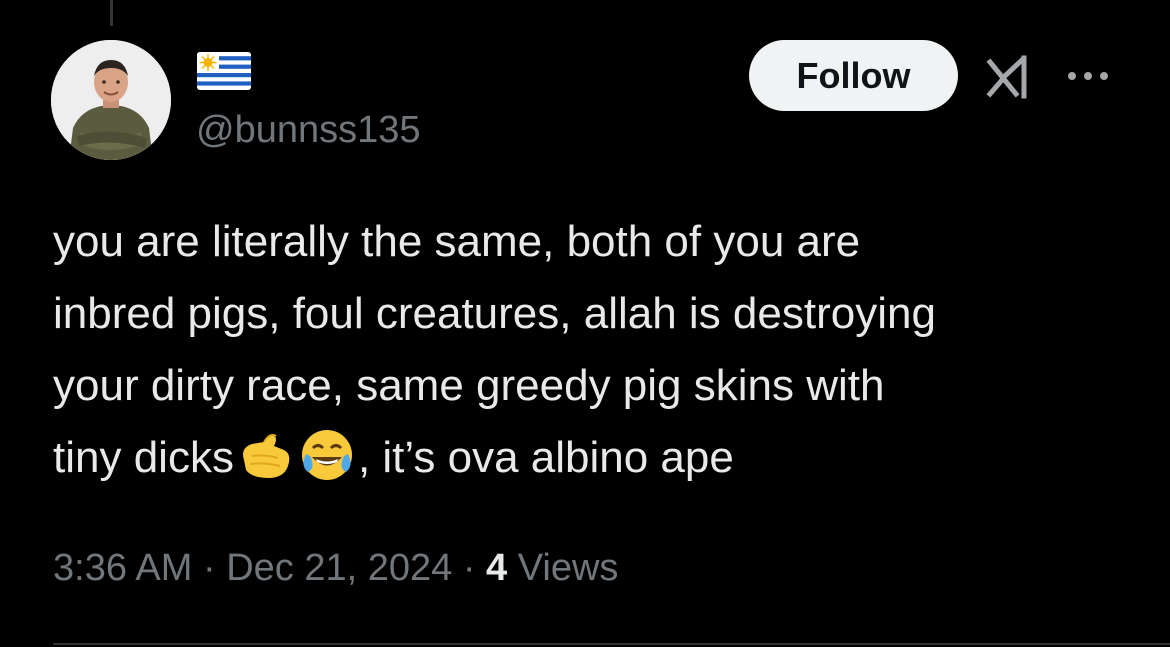 This screenshot has height=647, width=1170. I want to click on tweet-line-4-end: , it’s ova albino ape, so click(545, 457).